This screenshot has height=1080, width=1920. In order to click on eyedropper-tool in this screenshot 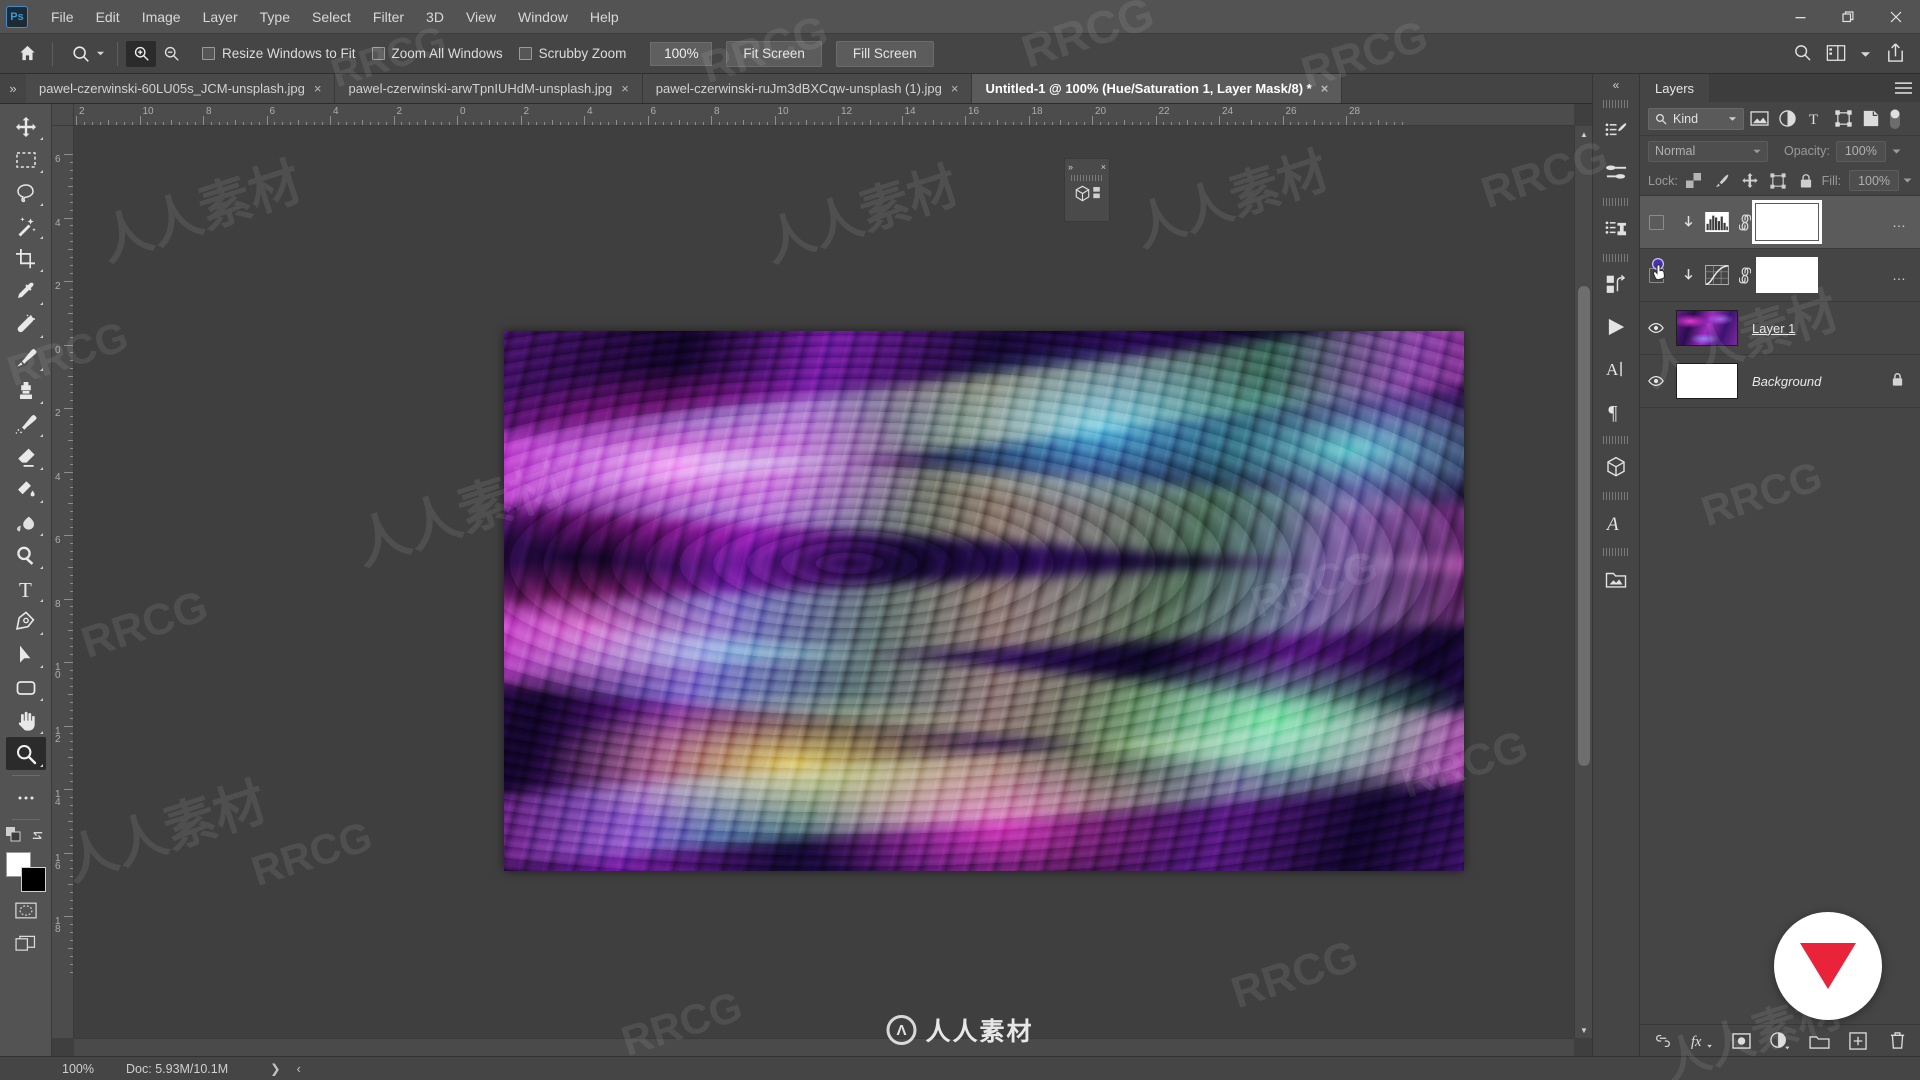, I will do `click(26, 291)`.